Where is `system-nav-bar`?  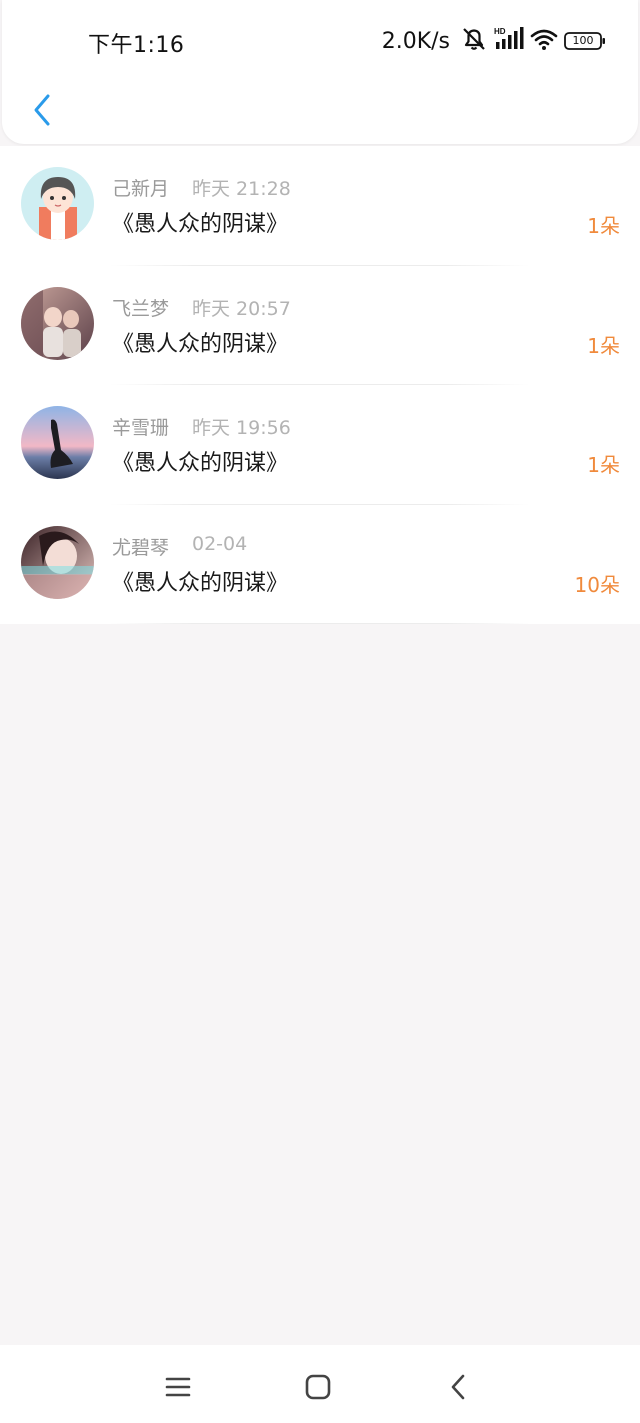
system-nav-bar is located at coordinates (320, 1384).